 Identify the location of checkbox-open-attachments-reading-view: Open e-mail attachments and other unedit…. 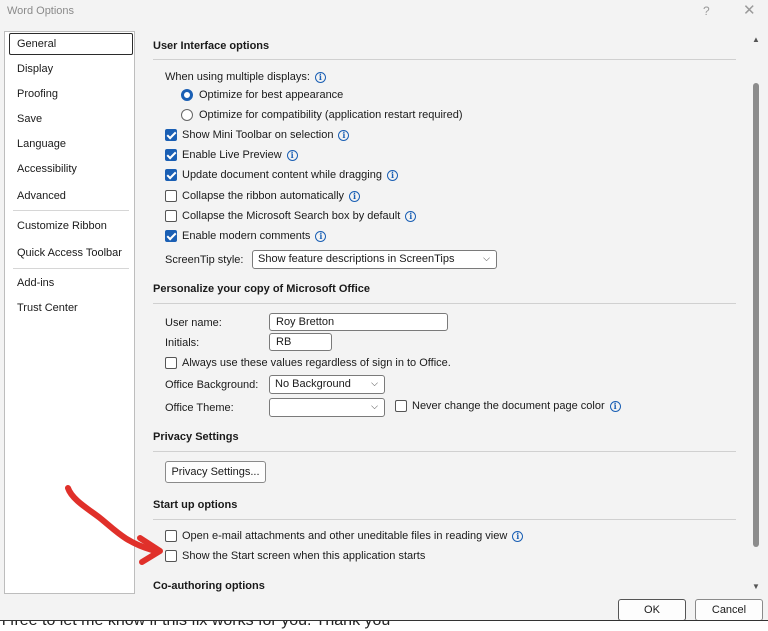
(344, 536).